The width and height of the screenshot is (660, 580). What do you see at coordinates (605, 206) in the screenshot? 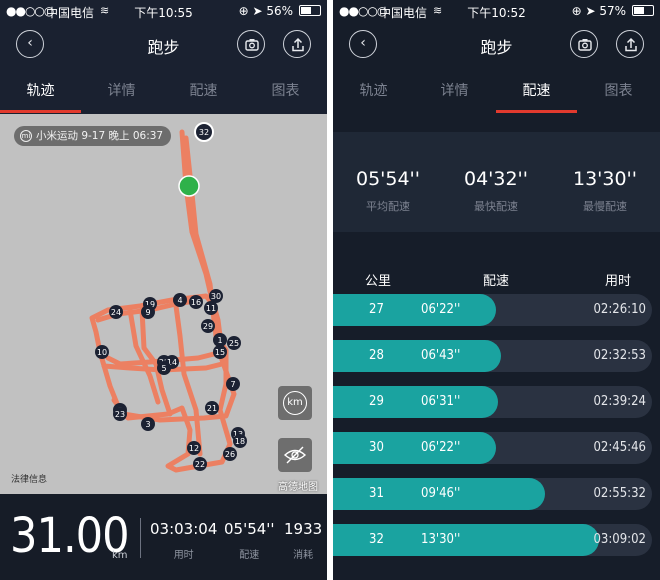
I see `slowest-pace-label: 最慢配速` at bounding box center [605, 206].